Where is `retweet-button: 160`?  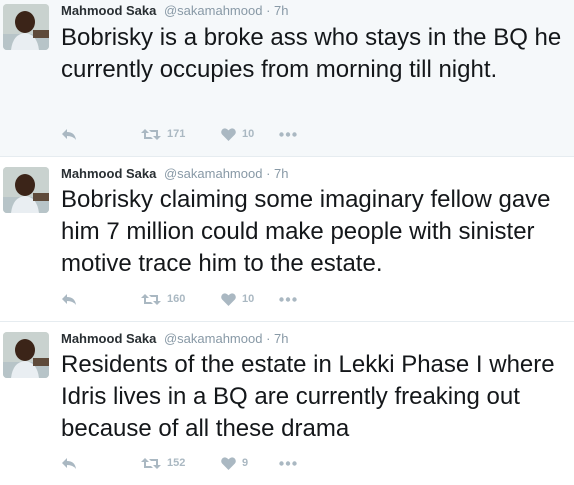
retweet-button: 160 is located at coordinates (181, 299).